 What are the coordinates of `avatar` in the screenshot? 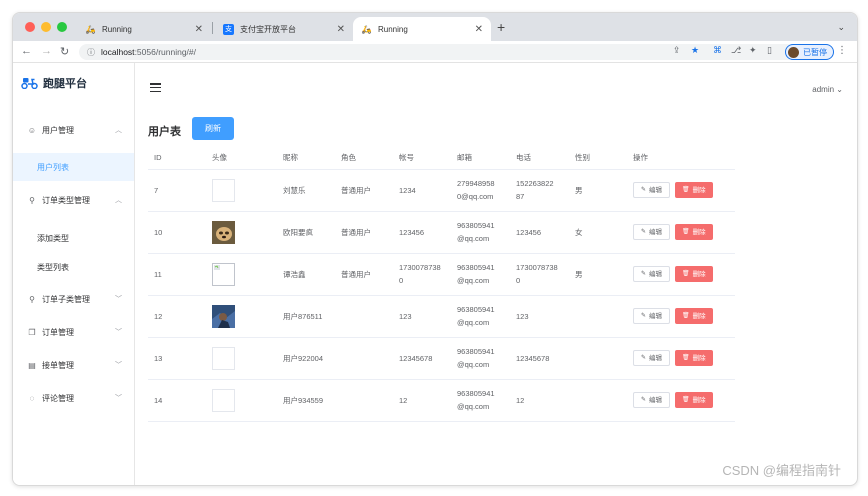 It's located at (223, 358).